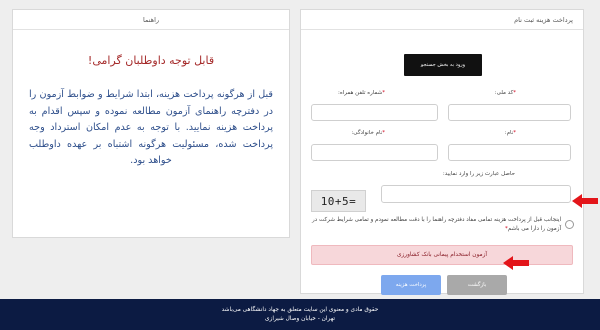 The image size is (600, 330). Describe the element at coordinates (509, 152) in the screenshot. I see `first-name-input` at that location.